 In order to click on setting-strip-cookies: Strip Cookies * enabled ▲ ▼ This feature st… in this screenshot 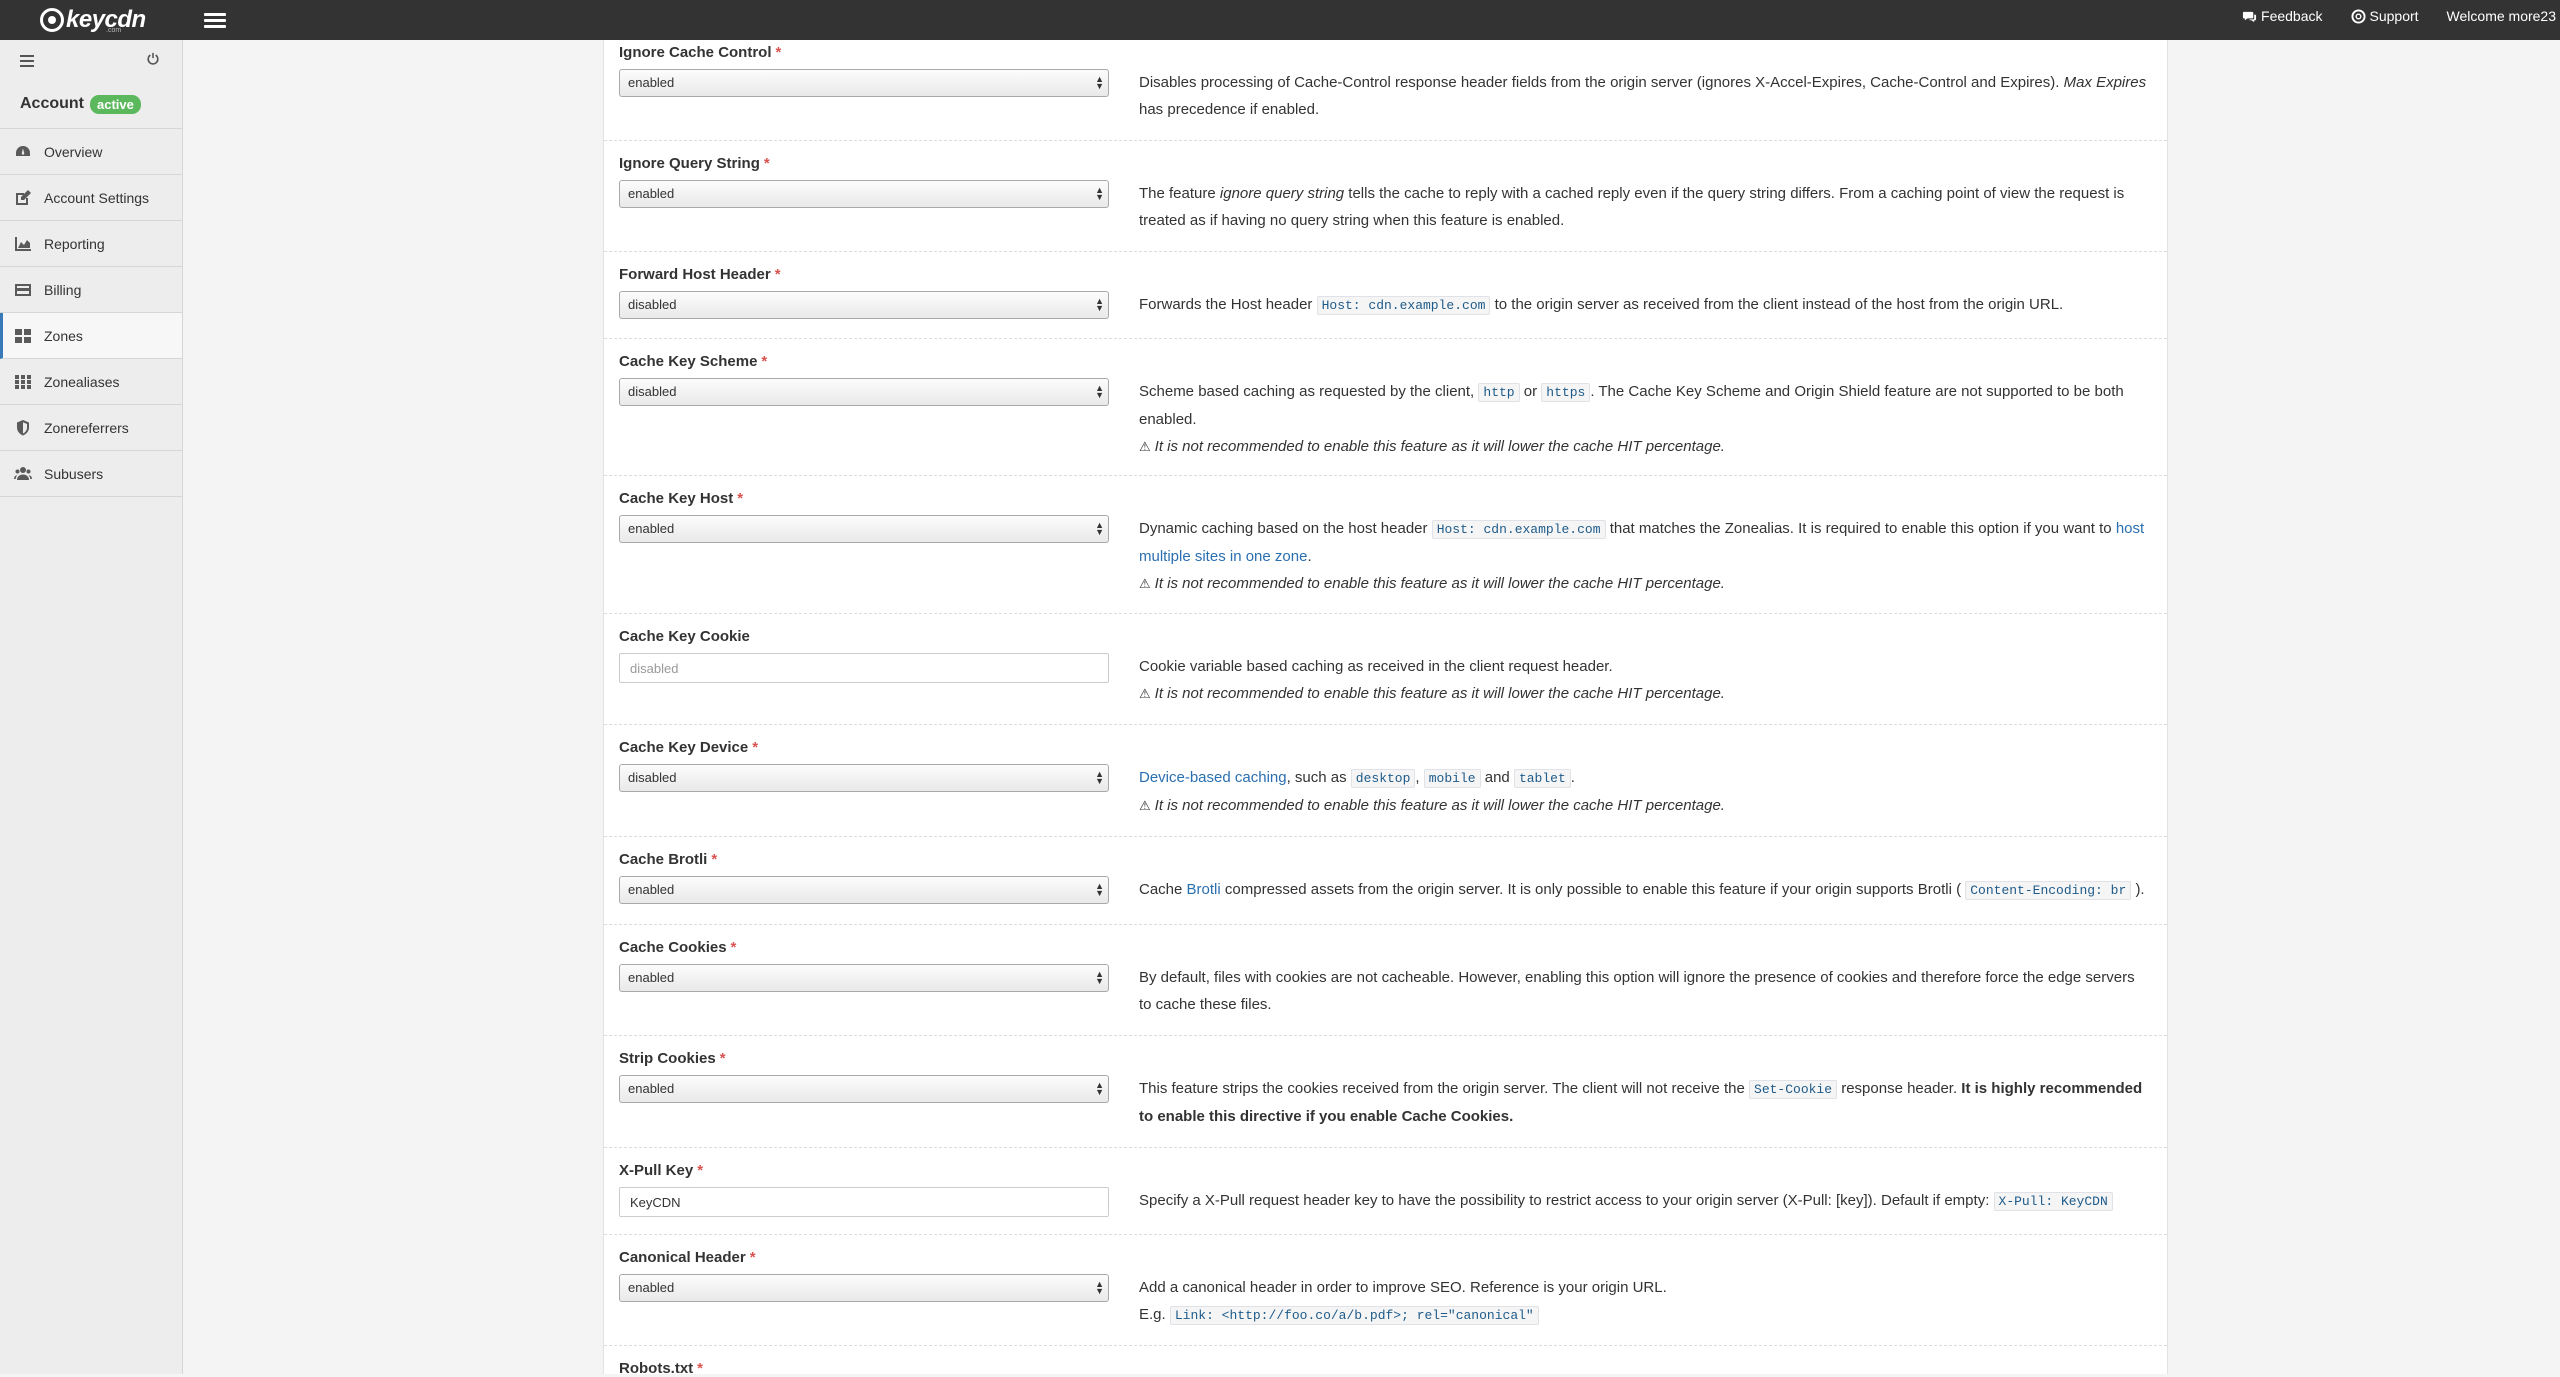, I will do `click(1385, 1091)`.